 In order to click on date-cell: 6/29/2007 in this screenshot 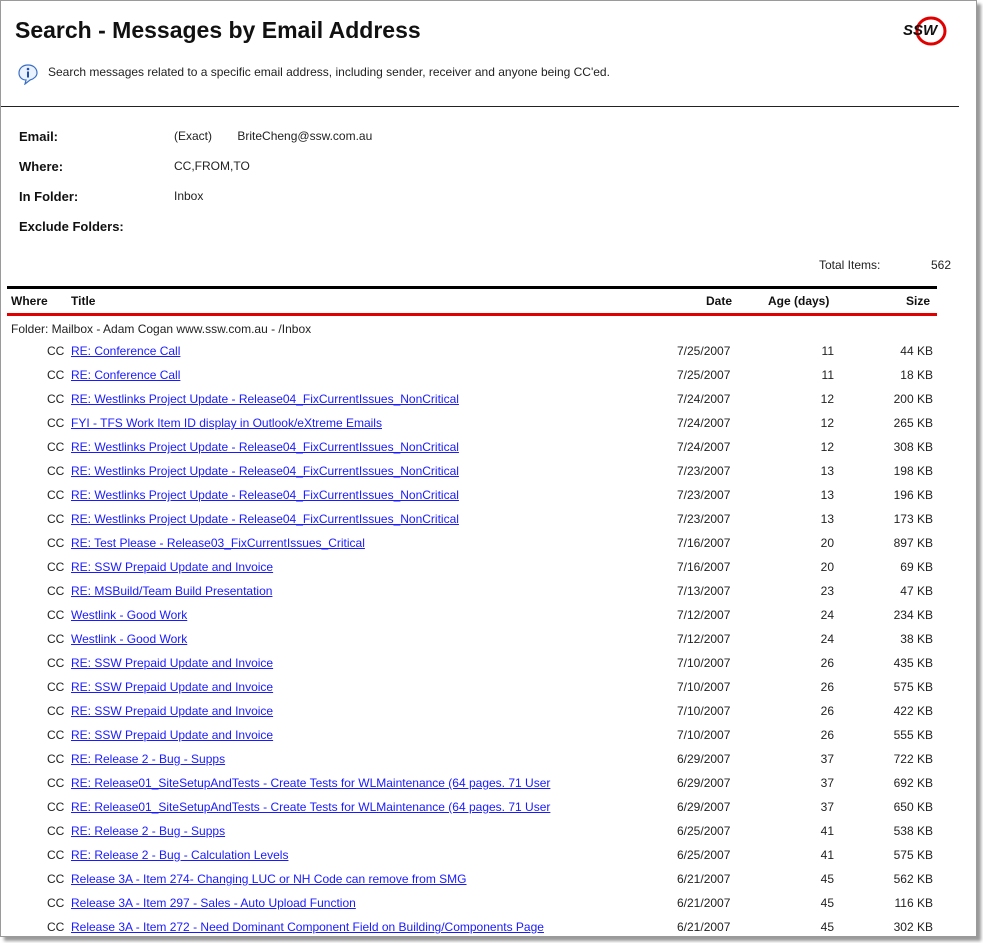, I will do `click(704, 759)`.